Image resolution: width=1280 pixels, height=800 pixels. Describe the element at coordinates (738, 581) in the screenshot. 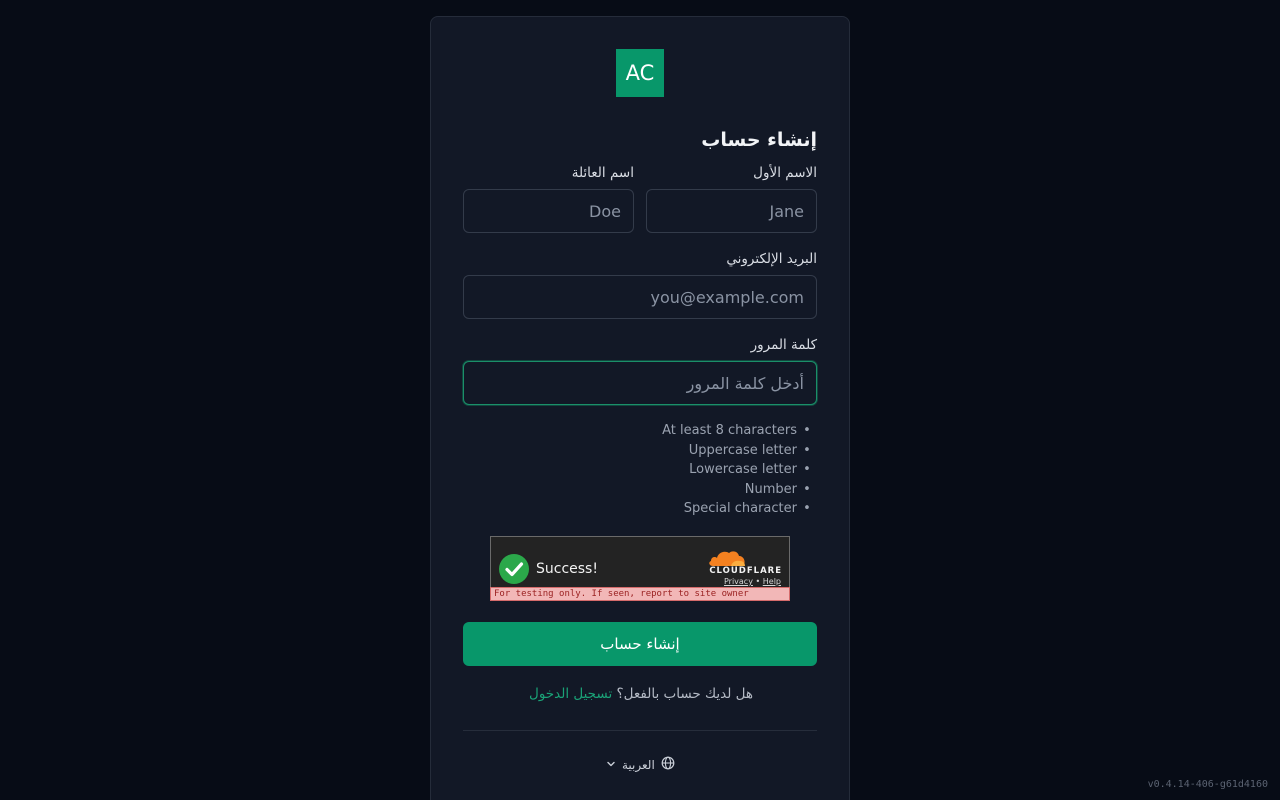

I see `captcha-privacy-link: Privacy` at that location.